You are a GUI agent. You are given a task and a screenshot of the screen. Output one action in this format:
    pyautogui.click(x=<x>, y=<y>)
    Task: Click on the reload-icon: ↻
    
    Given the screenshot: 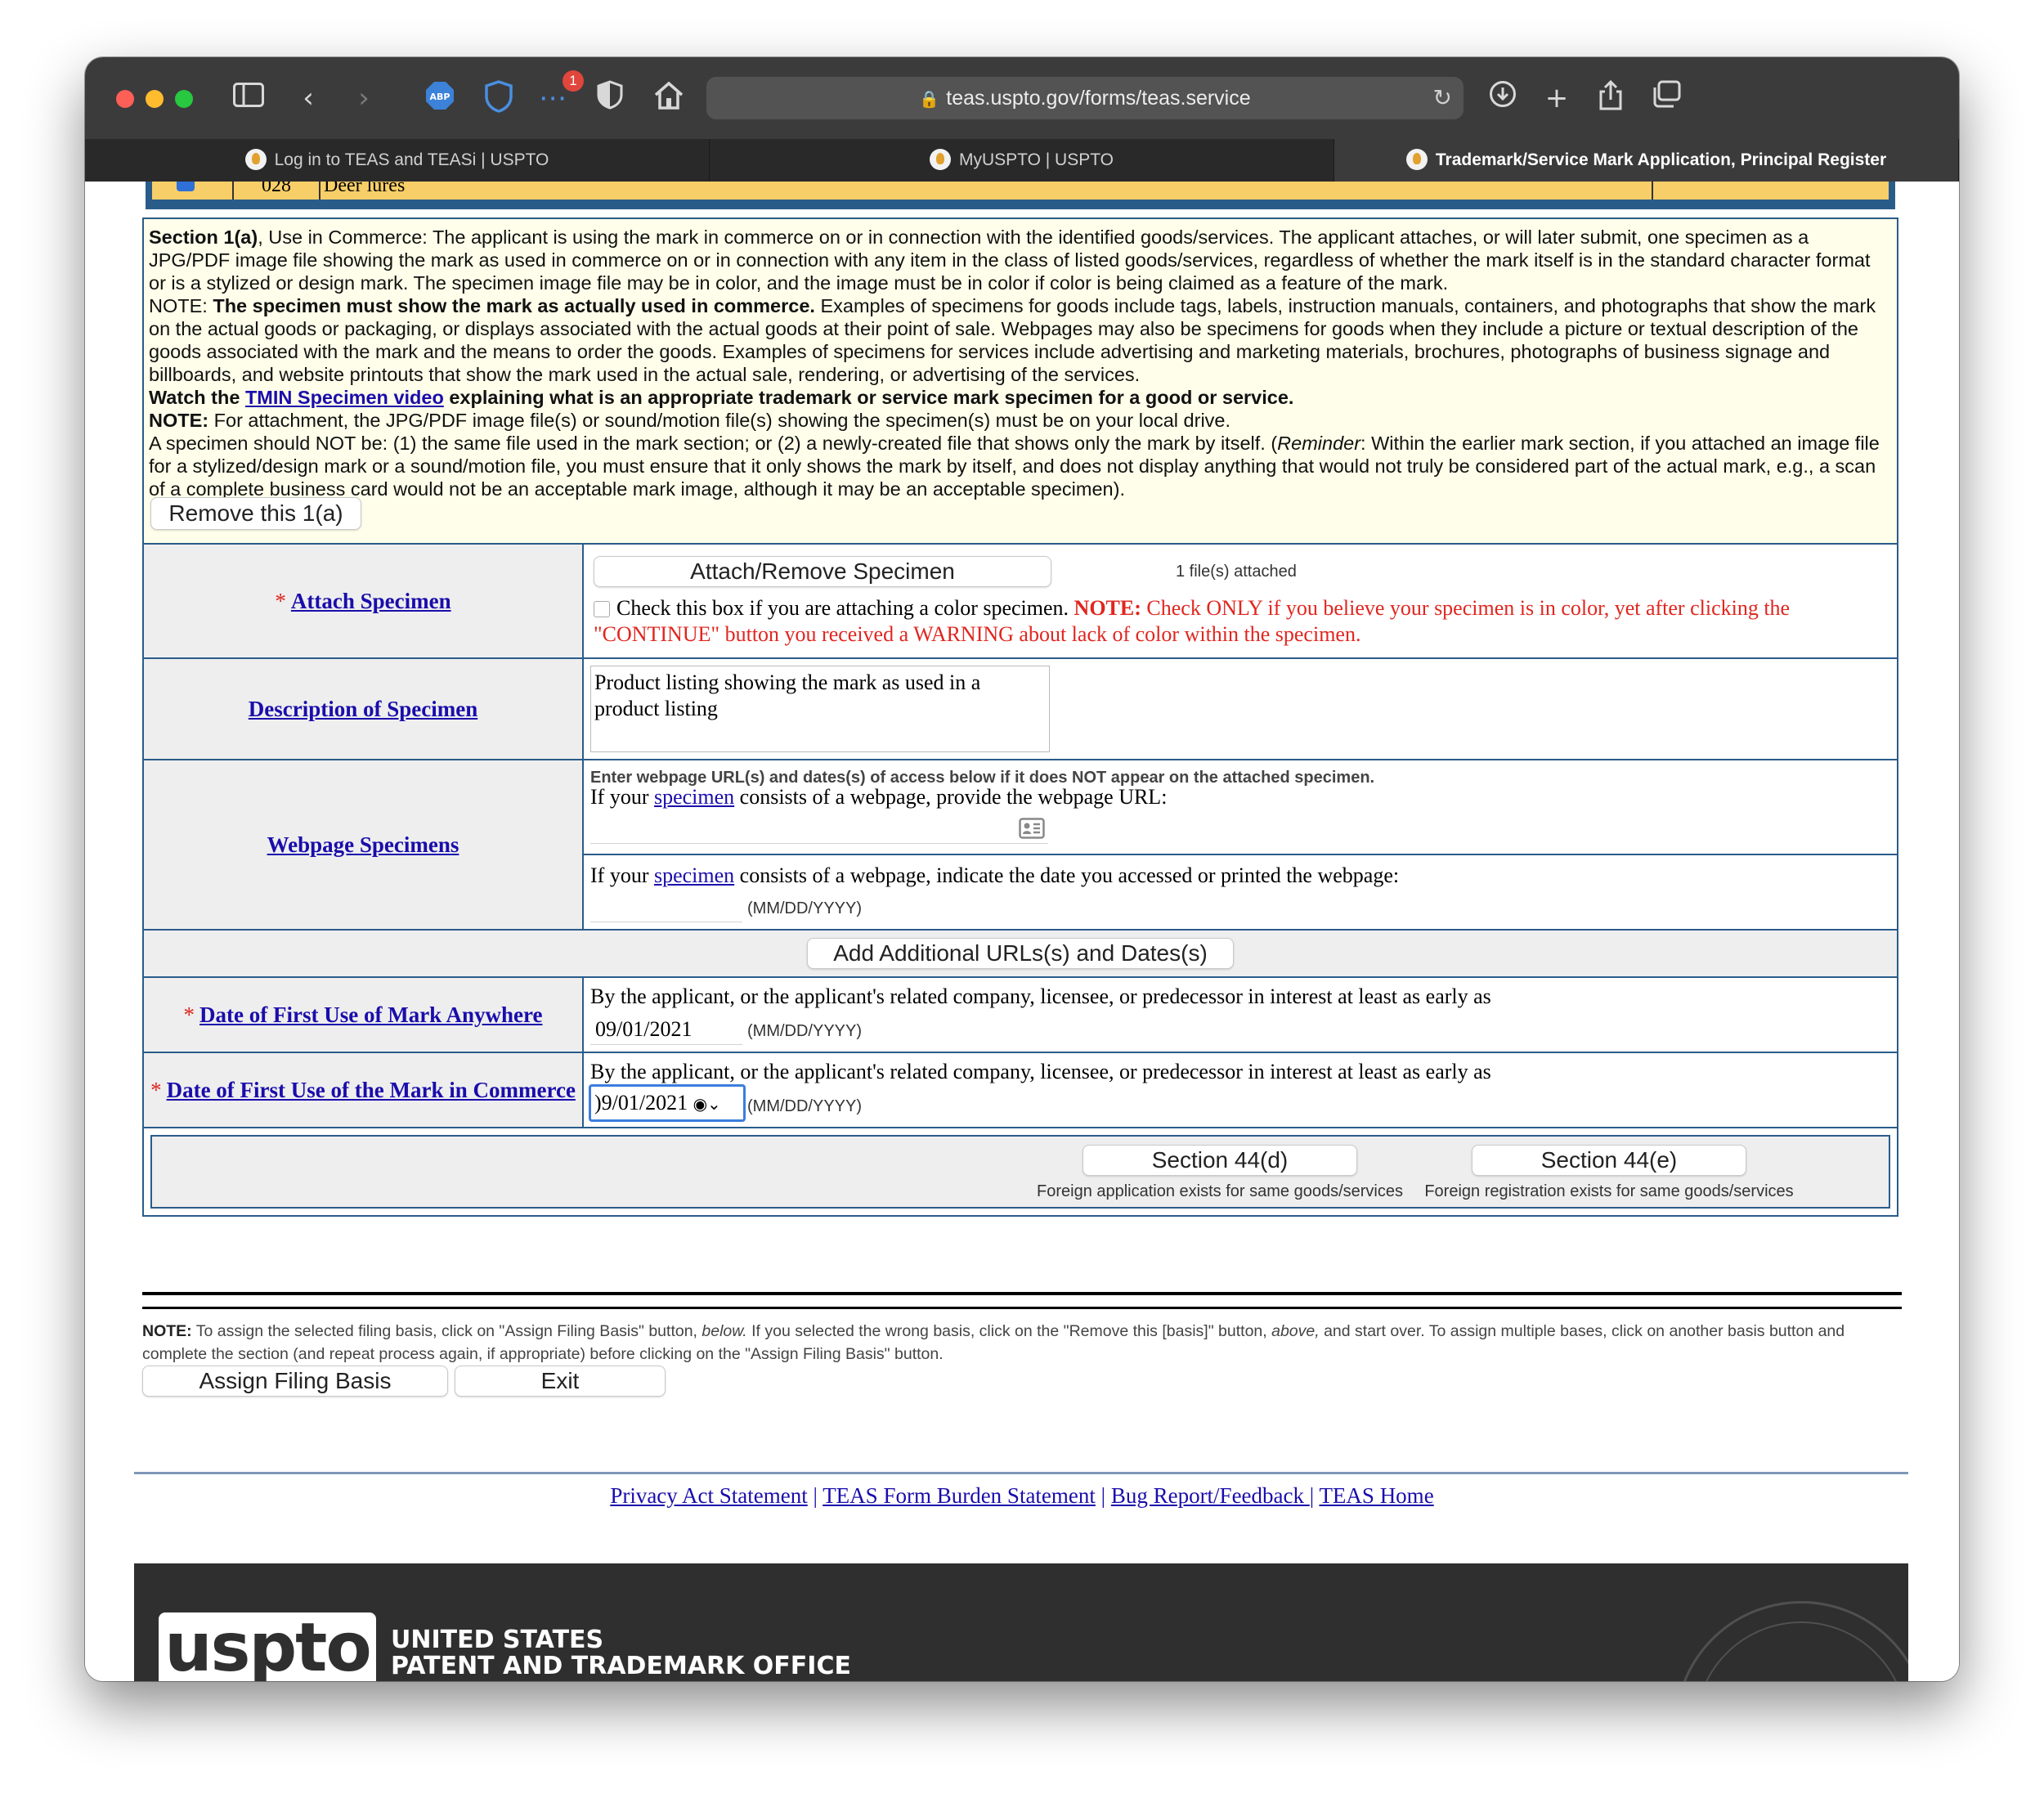 What is the action you would take?
    pyautogui.click(x=1442, y=98)
    